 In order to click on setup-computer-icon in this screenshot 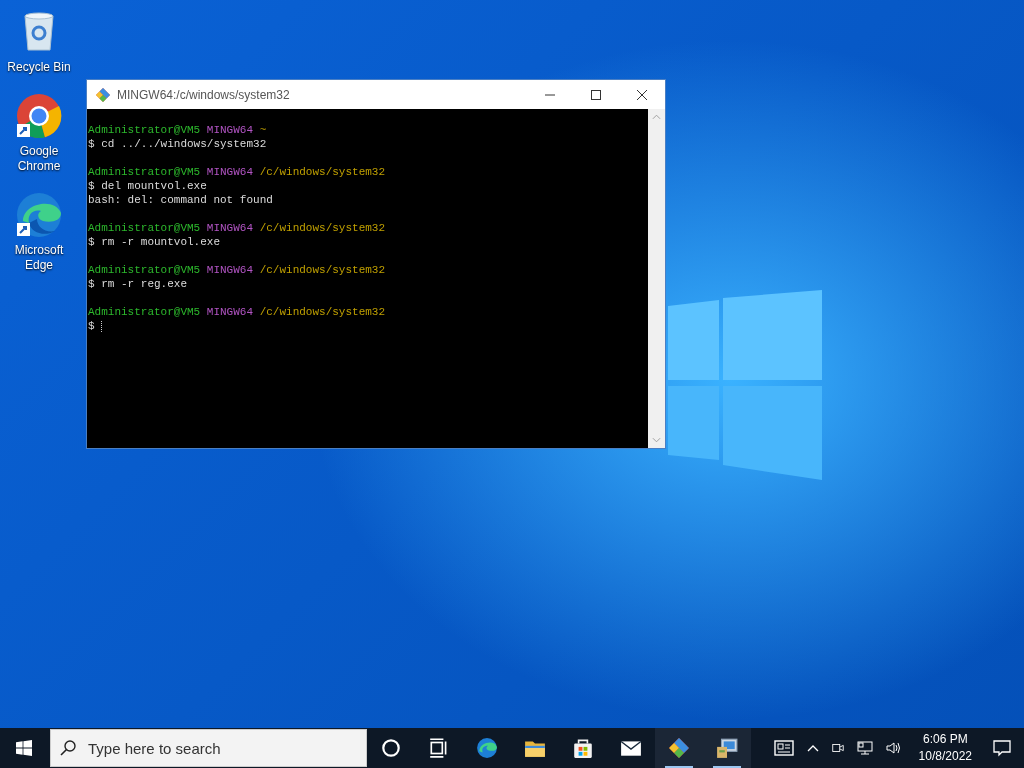, I will do `click(727, 748)`.